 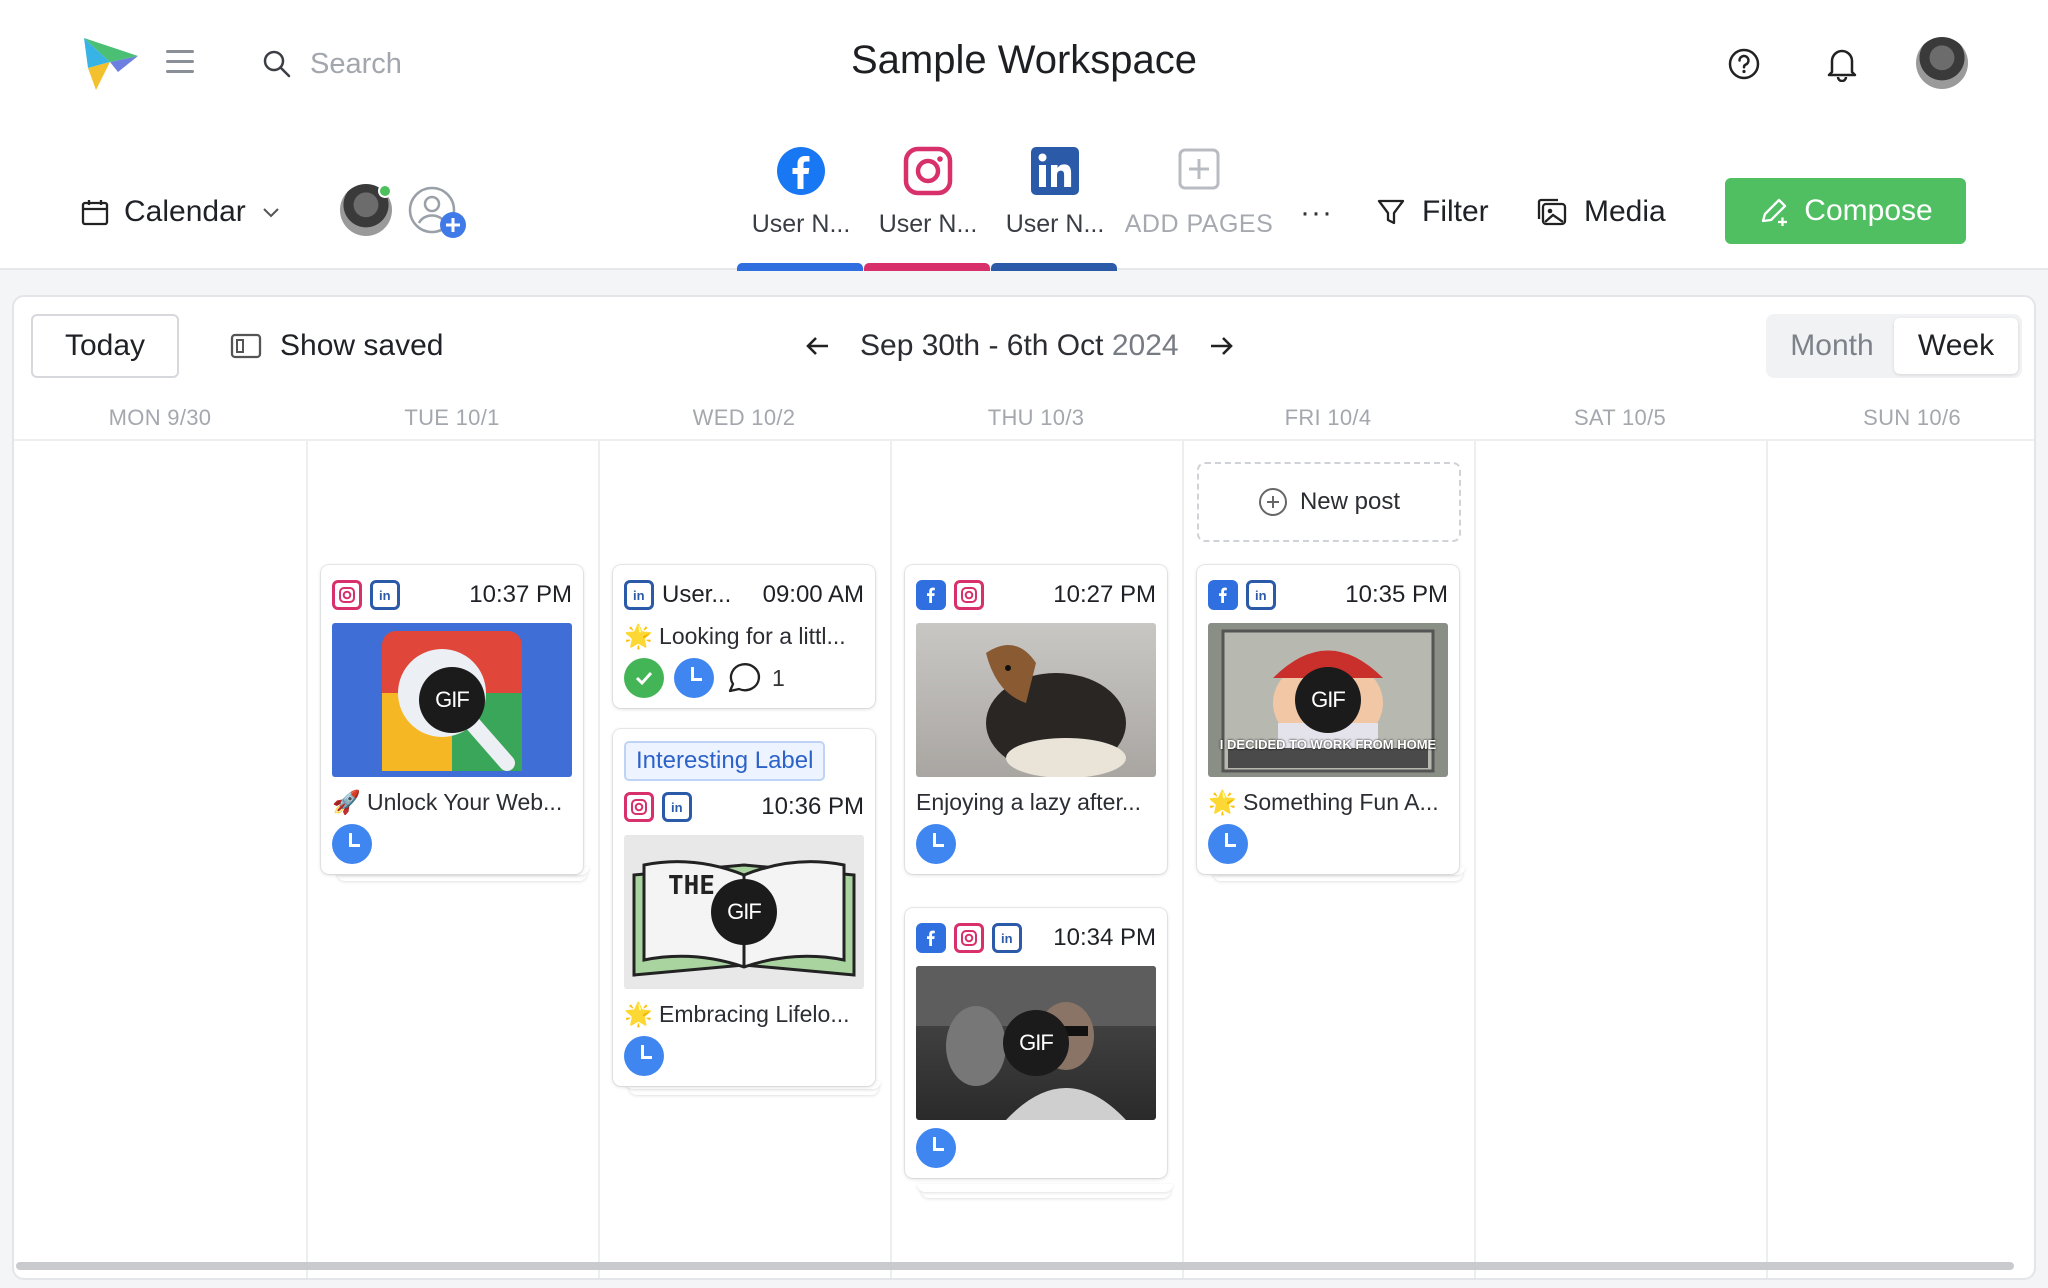 What do you see at coordinates (1055, 171) in the screenshot?
I see `linkedin-icon` at bounding box center [1055, 171].